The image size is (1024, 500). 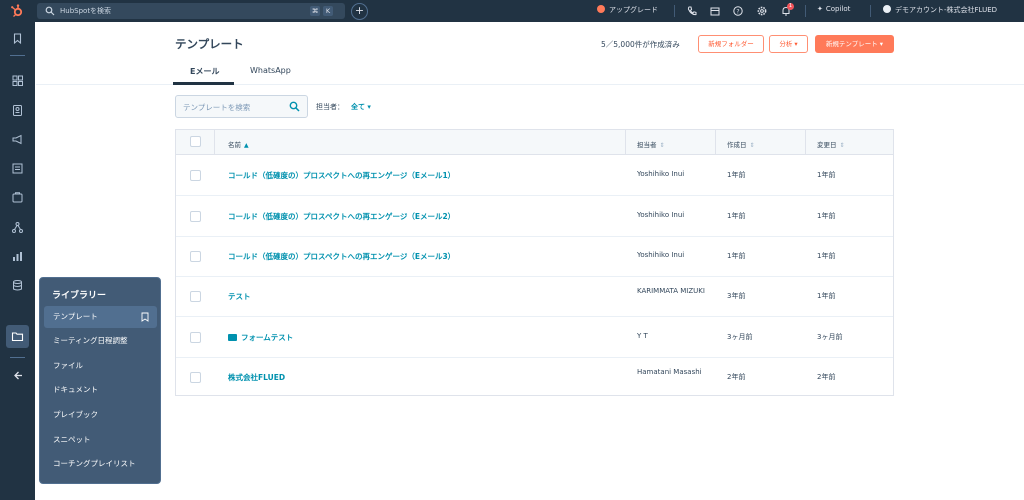 What do you see at coordinates (731, 44) in the screenshot?
I see `new-folder-button: 新規フォルダー` at bounding box center [731, 44].